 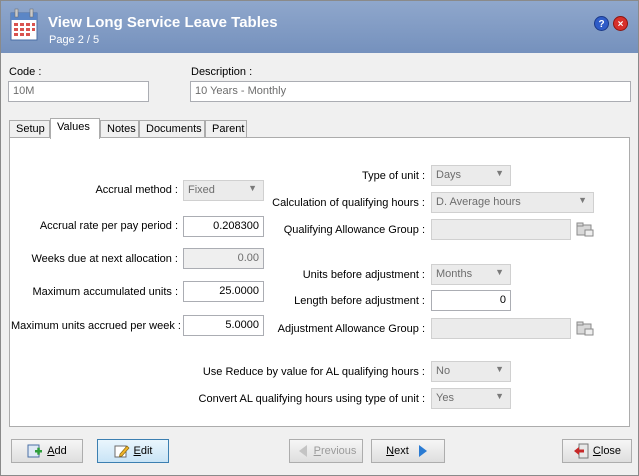 What do you see at coordinates (317, 451) in the screenshot?
I see `previous-mnemonic: P` at bounding box center [317, 451].